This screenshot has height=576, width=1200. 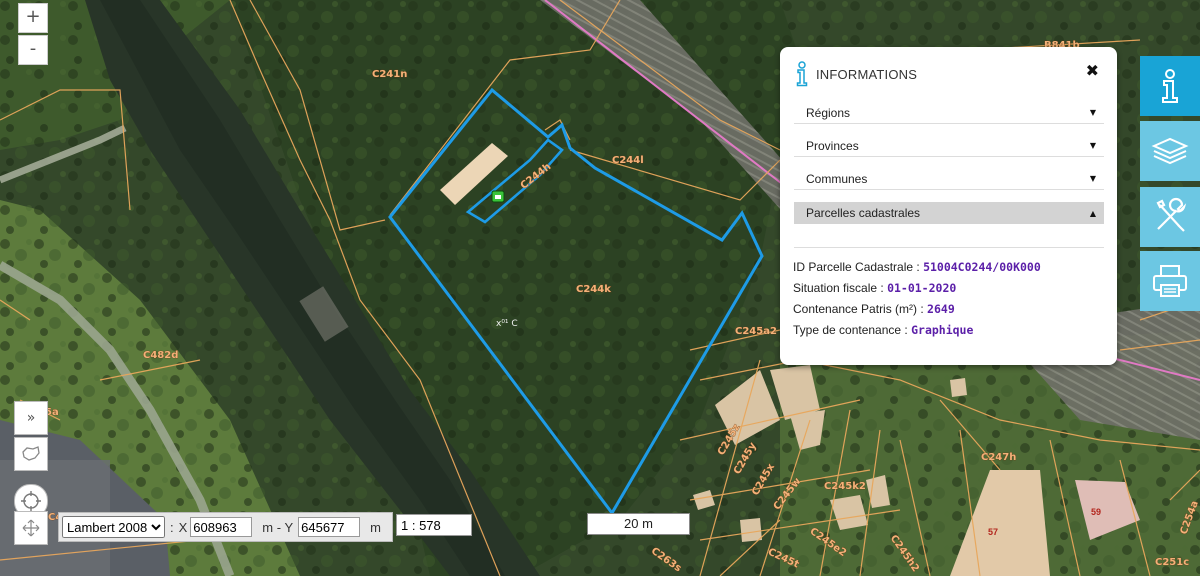 What do you see at coordinates (33, 50) in the screenshot?
I see `zoom-out-button: -` at bounding box center [33, 50].